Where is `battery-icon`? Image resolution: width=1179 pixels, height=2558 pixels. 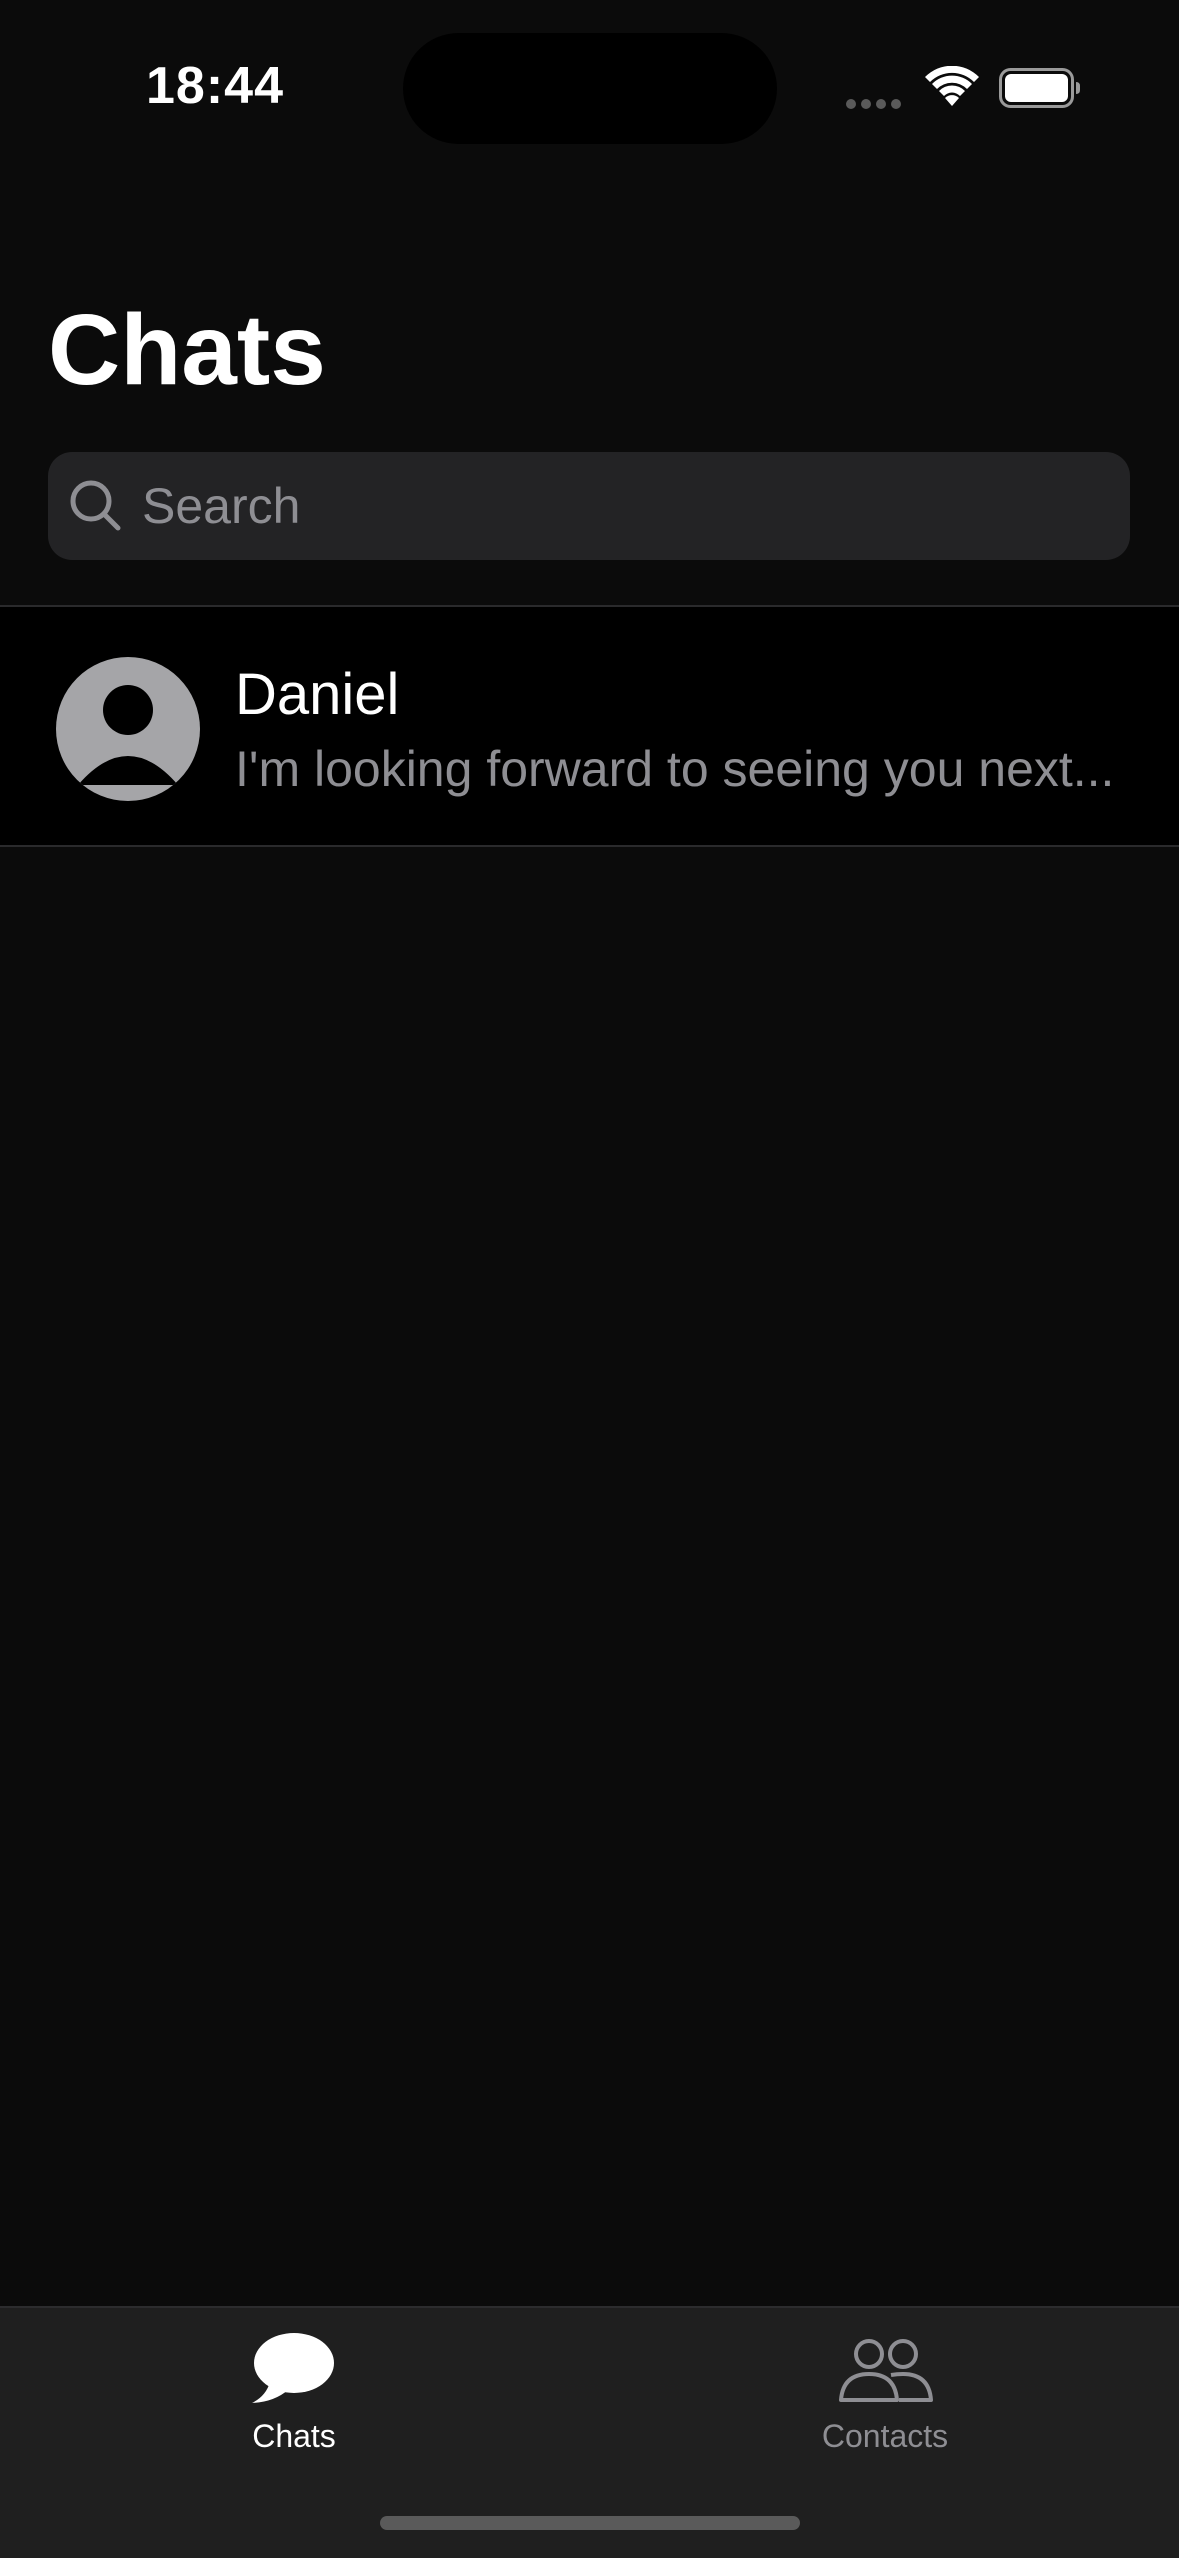
battery-icon is located at coordinates (1039, 88).